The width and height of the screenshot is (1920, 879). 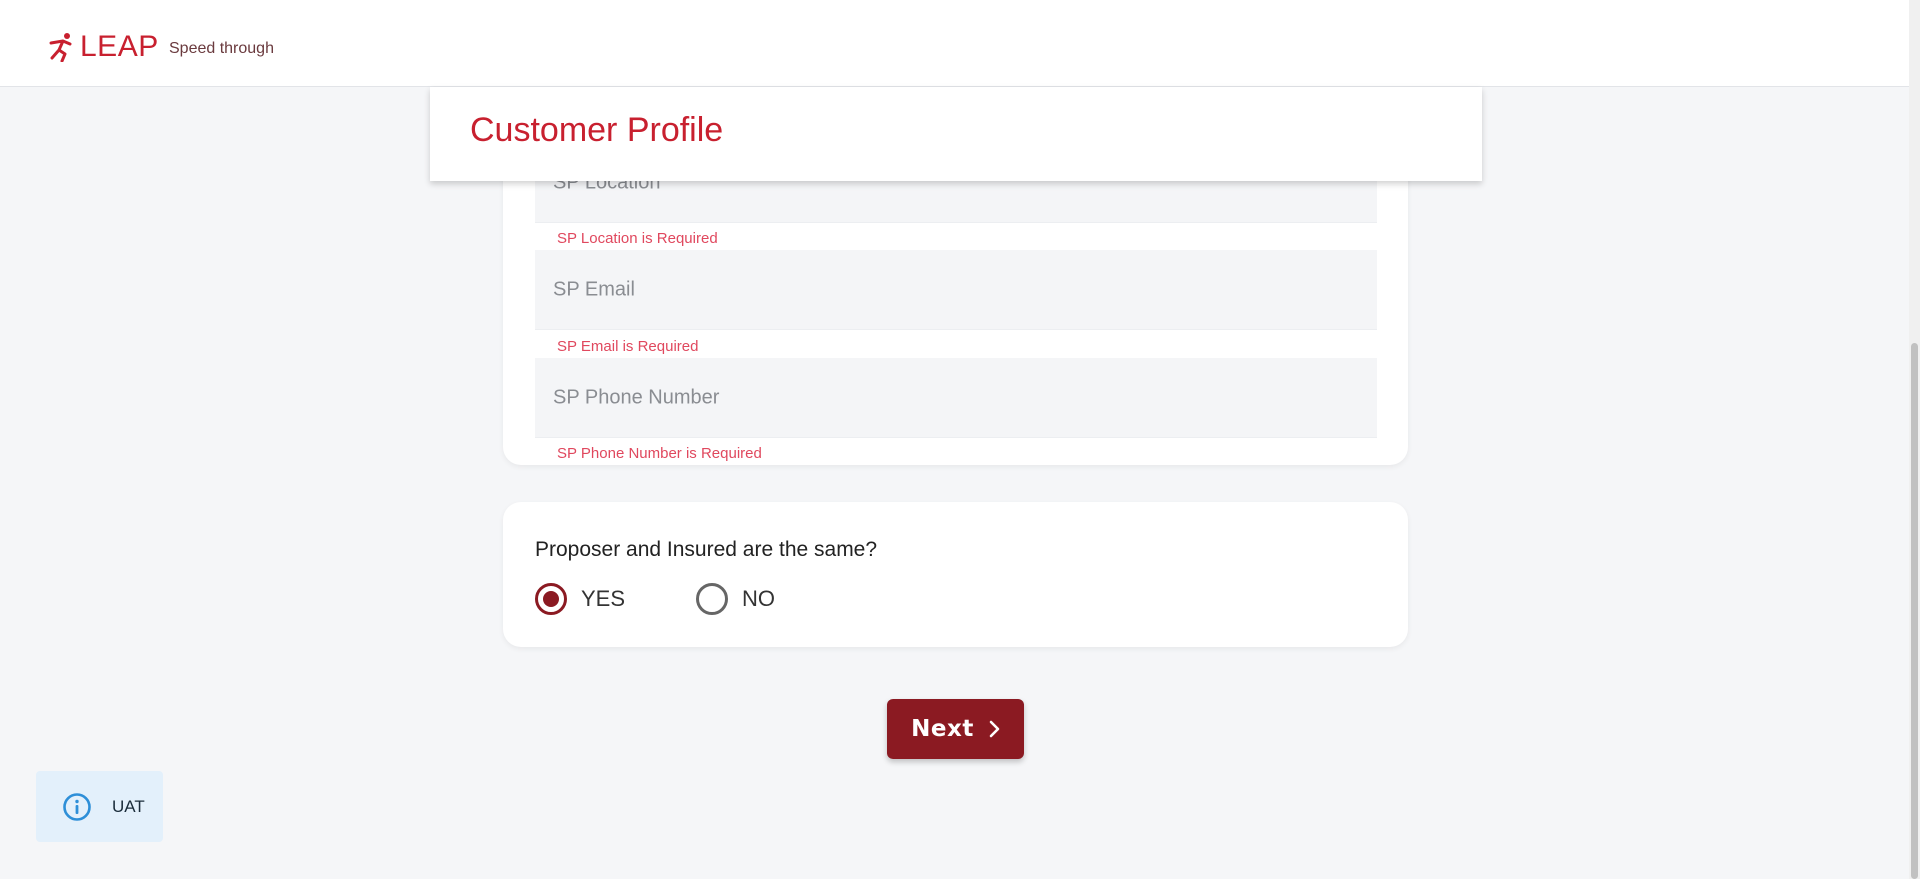 I want to click on page-scrollbar, so click(x=1914, y=439).